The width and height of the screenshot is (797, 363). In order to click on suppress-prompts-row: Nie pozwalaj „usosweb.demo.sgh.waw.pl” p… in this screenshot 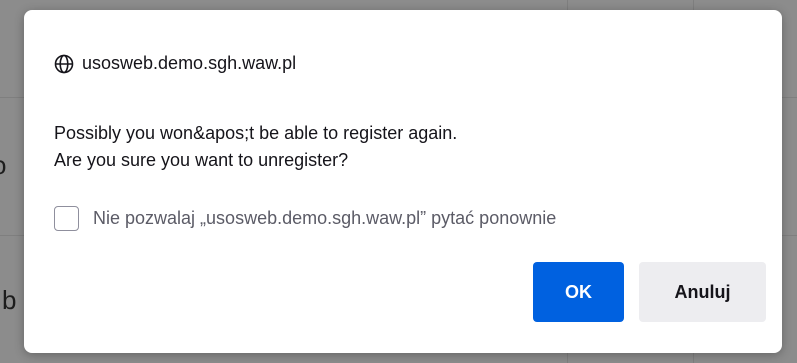, I will do `click(305, 218)`.